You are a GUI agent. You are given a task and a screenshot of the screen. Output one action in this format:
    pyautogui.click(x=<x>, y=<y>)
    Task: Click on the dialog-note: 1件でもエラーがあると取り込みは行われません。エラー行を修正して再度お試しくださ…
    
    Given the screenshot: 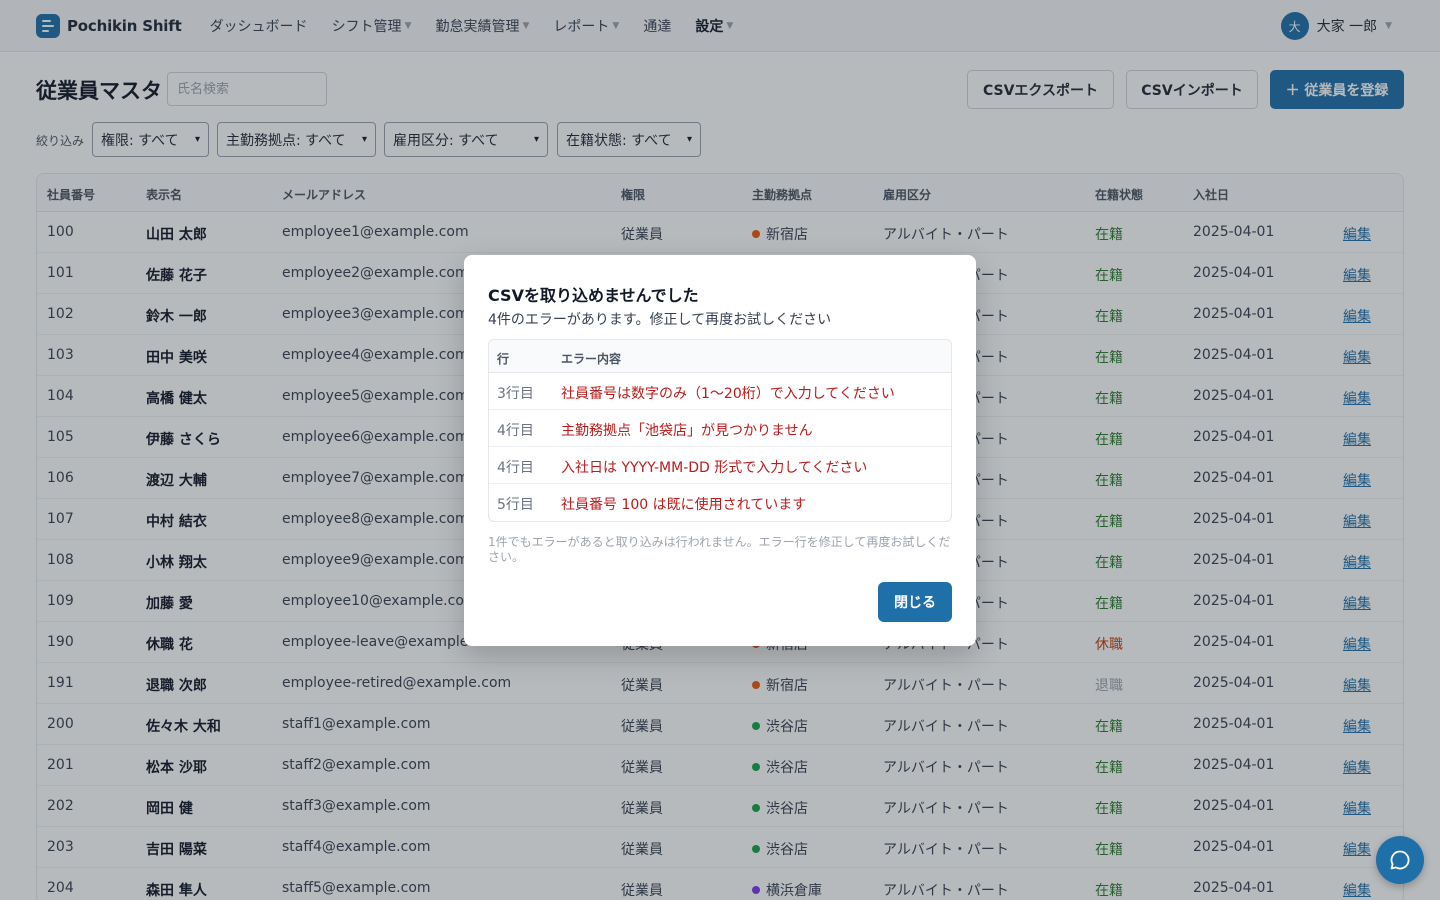 What is the action you would take?
    pyautogui.click(x=719, y=549)
    